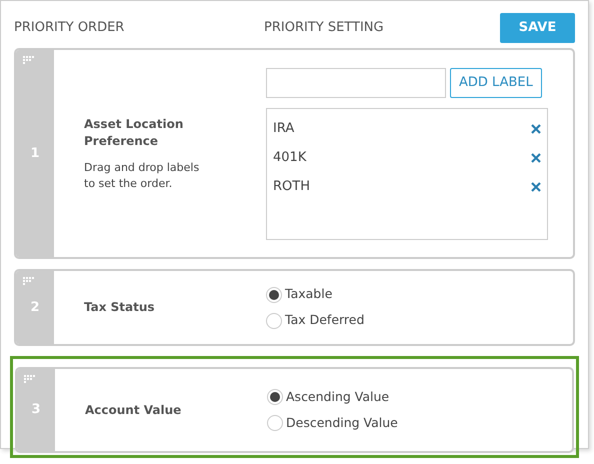  I want to click on priority-title: Account Value, so click(133, 410).